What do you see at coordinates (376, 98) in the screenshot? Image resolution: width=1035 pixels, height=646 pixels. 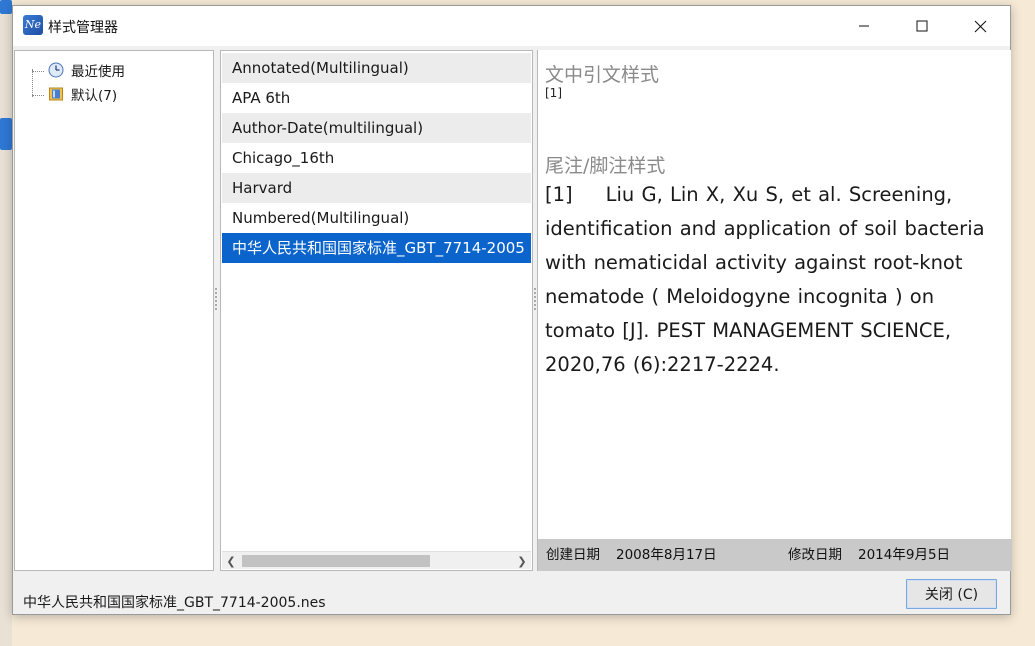 I see `style-list-item: APA 6th` at bounding box center [376, 98].